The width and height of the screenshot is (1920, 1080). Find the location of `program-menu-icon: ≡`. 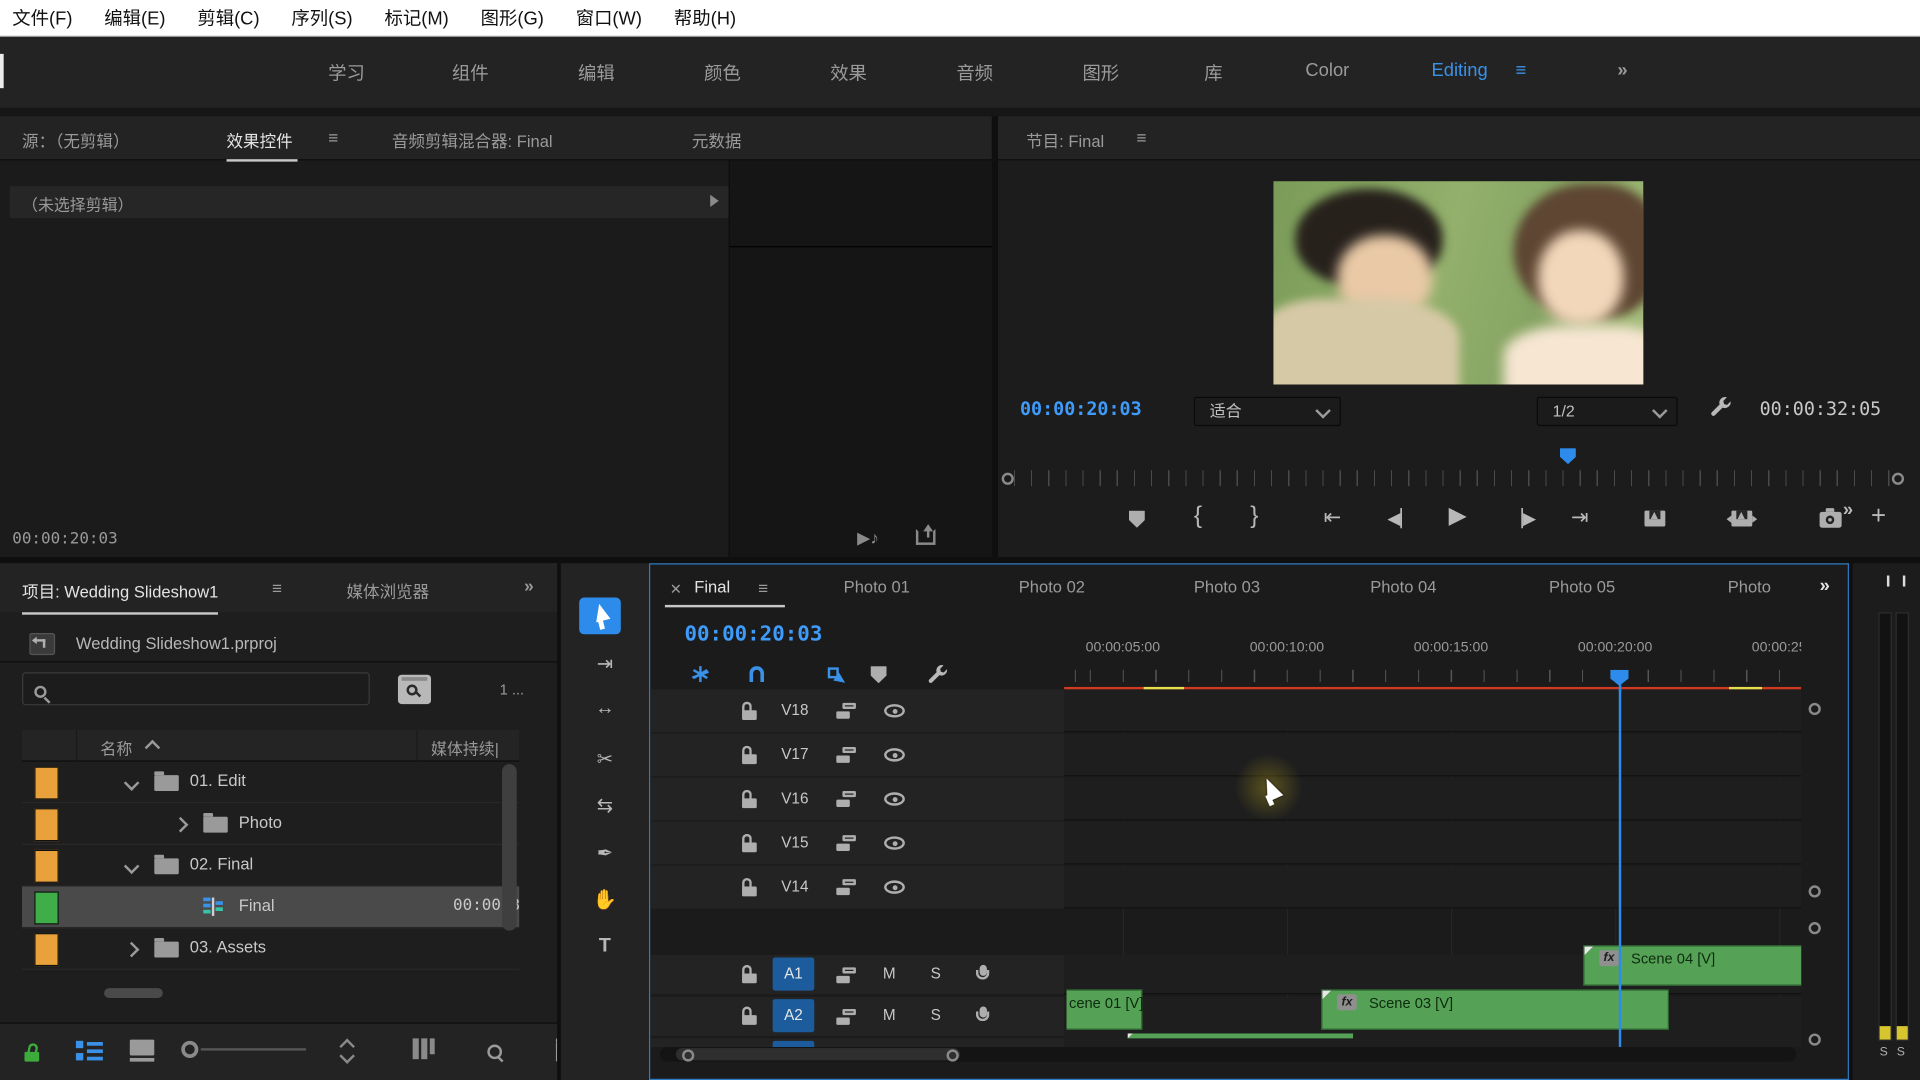

program-menu-icon: ≡ is located at coordinates (1141, 137).